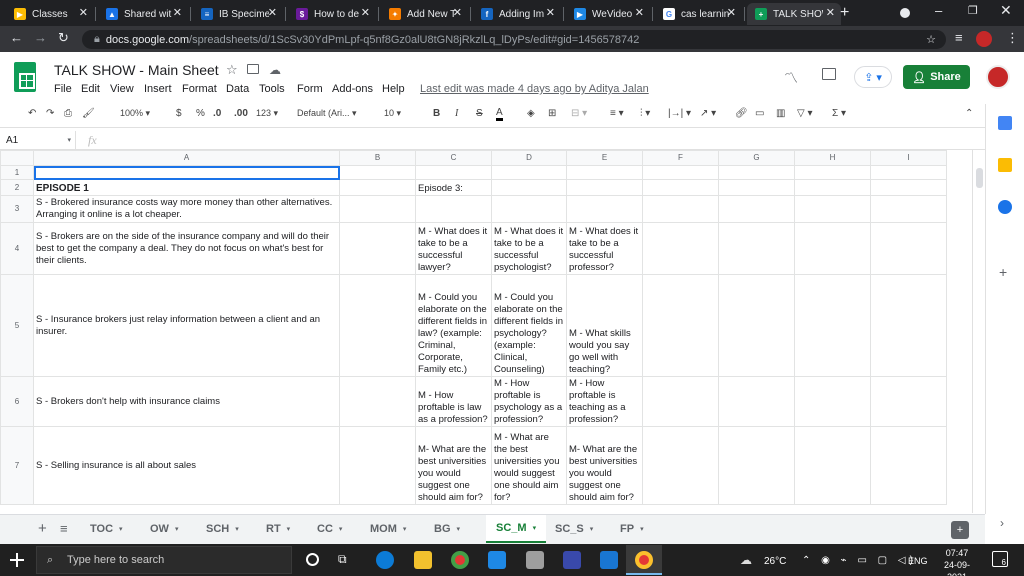 This screenshot has width=1024, height=576. I want to click on windows-start-icon, so click(17, 560).